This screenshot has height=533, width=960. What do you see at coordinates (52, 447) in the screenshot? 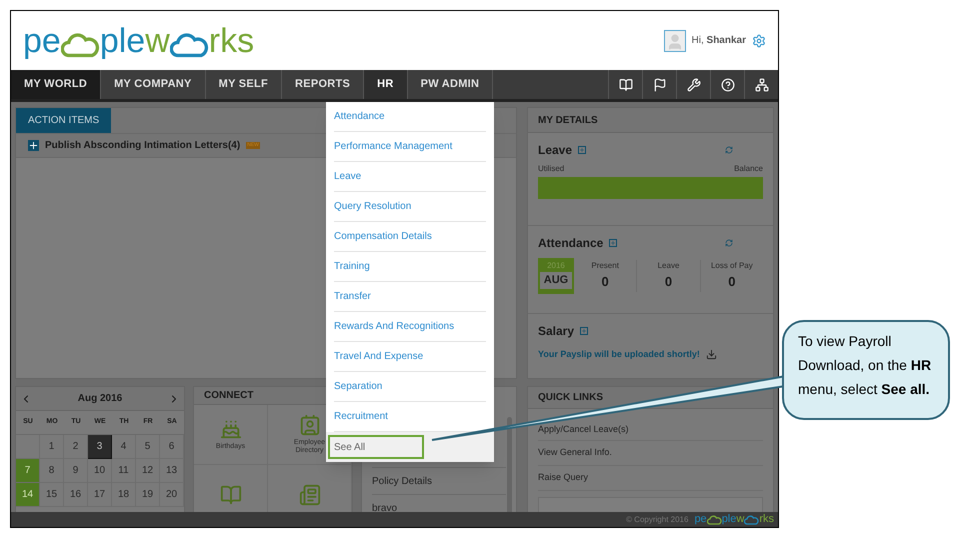
I see `calendar-day: 1` at bounding box center [52, 447].